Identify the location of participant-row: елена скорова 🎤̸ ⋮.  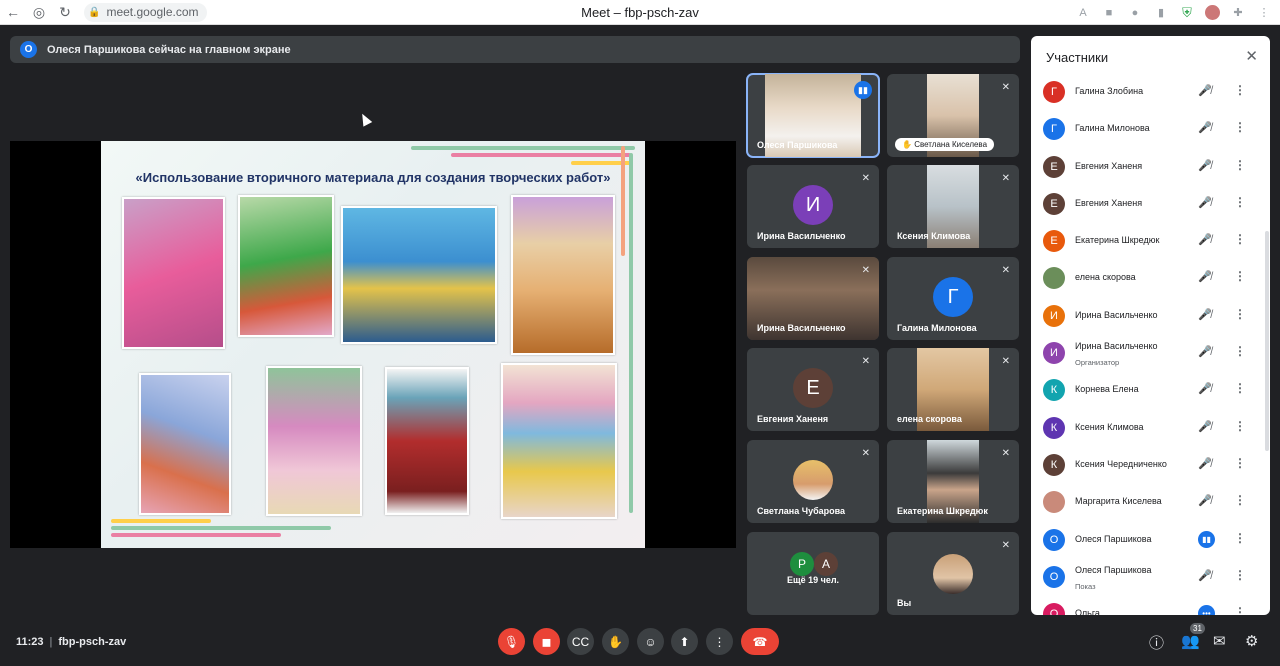
(1150, 278).